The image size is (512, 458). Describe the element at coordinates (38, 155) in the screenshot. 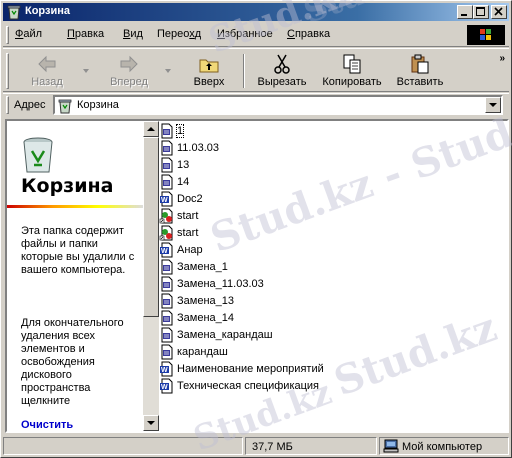

I see `recycle-bin-large-icon` at that location.